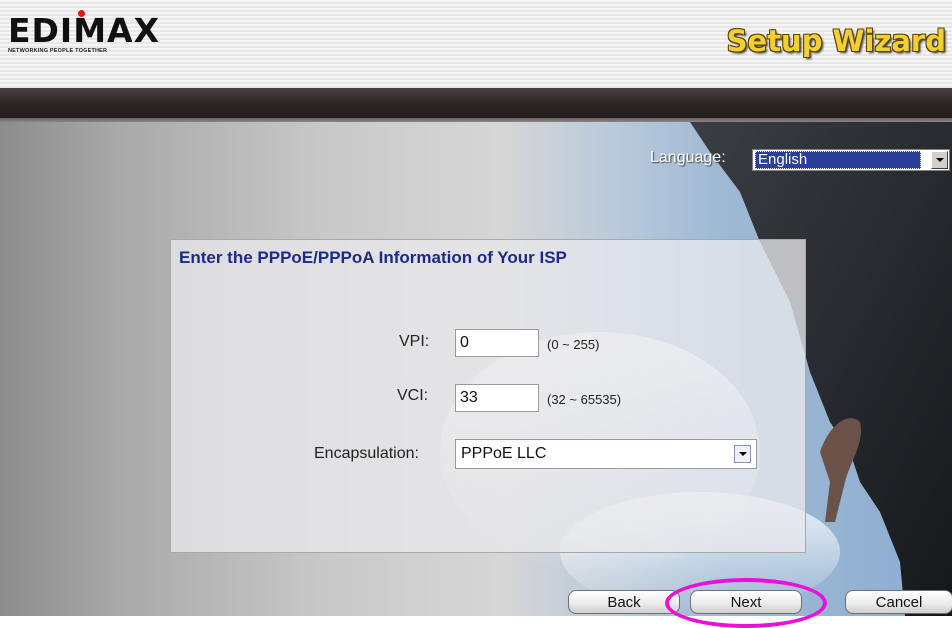  What do you see at coordinates (413, 395) in the screenshot?
I see `vci-label: VCI:` at bounding box center [413, 395].